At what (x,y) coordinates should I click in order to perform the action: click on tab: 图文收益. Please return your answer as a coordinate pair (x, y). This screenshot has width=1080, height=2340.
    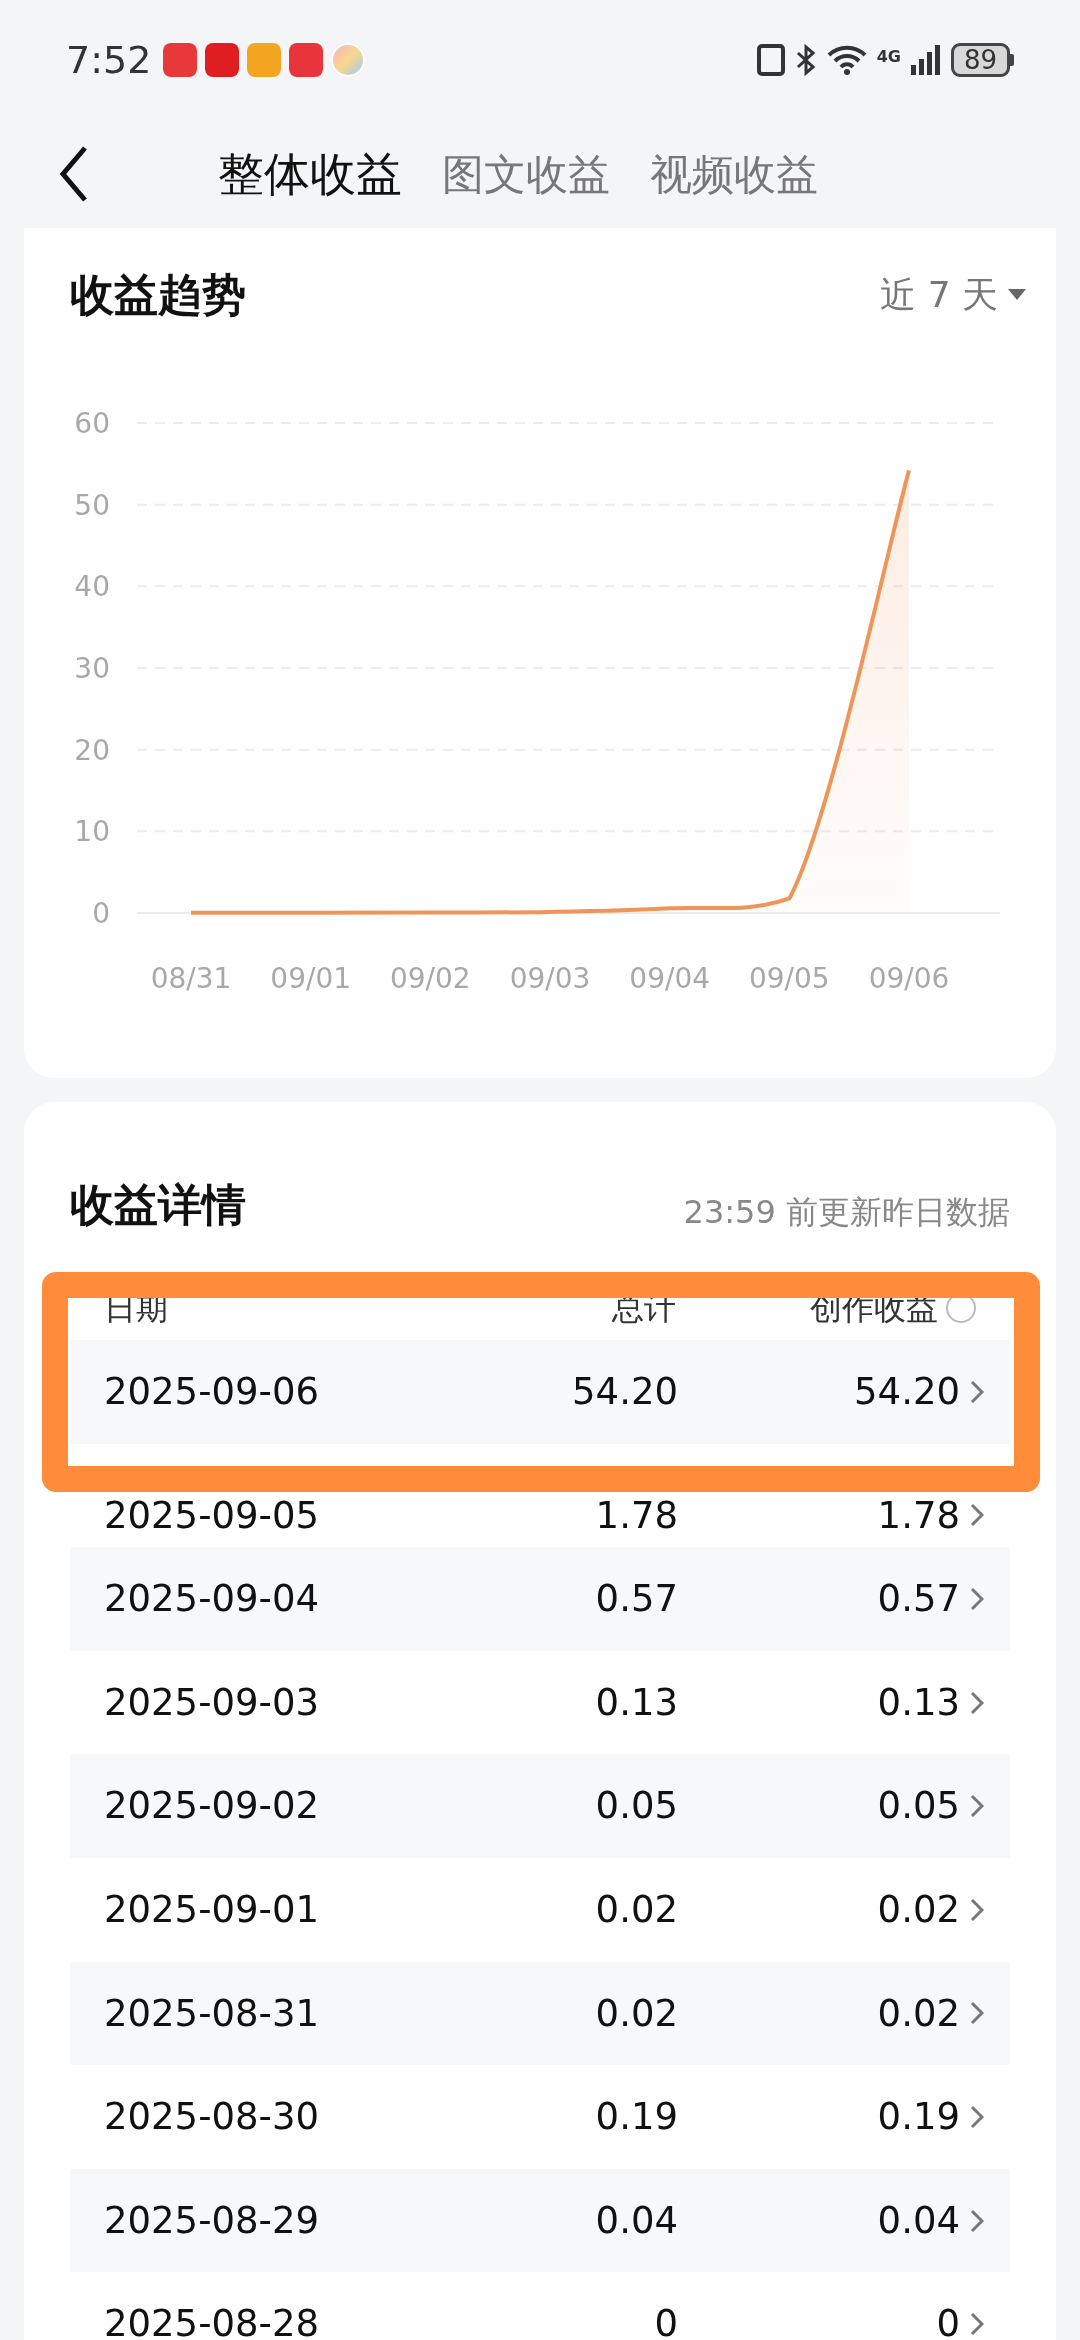
    Looking at the image, I should click on (526, 174).